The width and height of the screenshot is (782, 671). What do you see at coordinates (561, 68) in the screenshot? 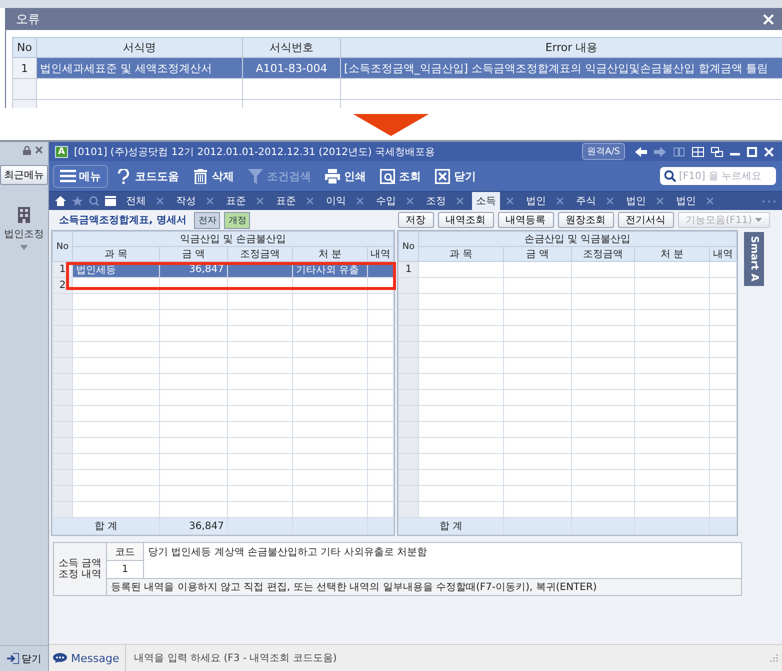
I see `table-cell: [소득조정금액_익금산입] 소득금액조정합계표의 익금산입및손금불산입 합계금액 틀림` at bounding box center [561, 68].